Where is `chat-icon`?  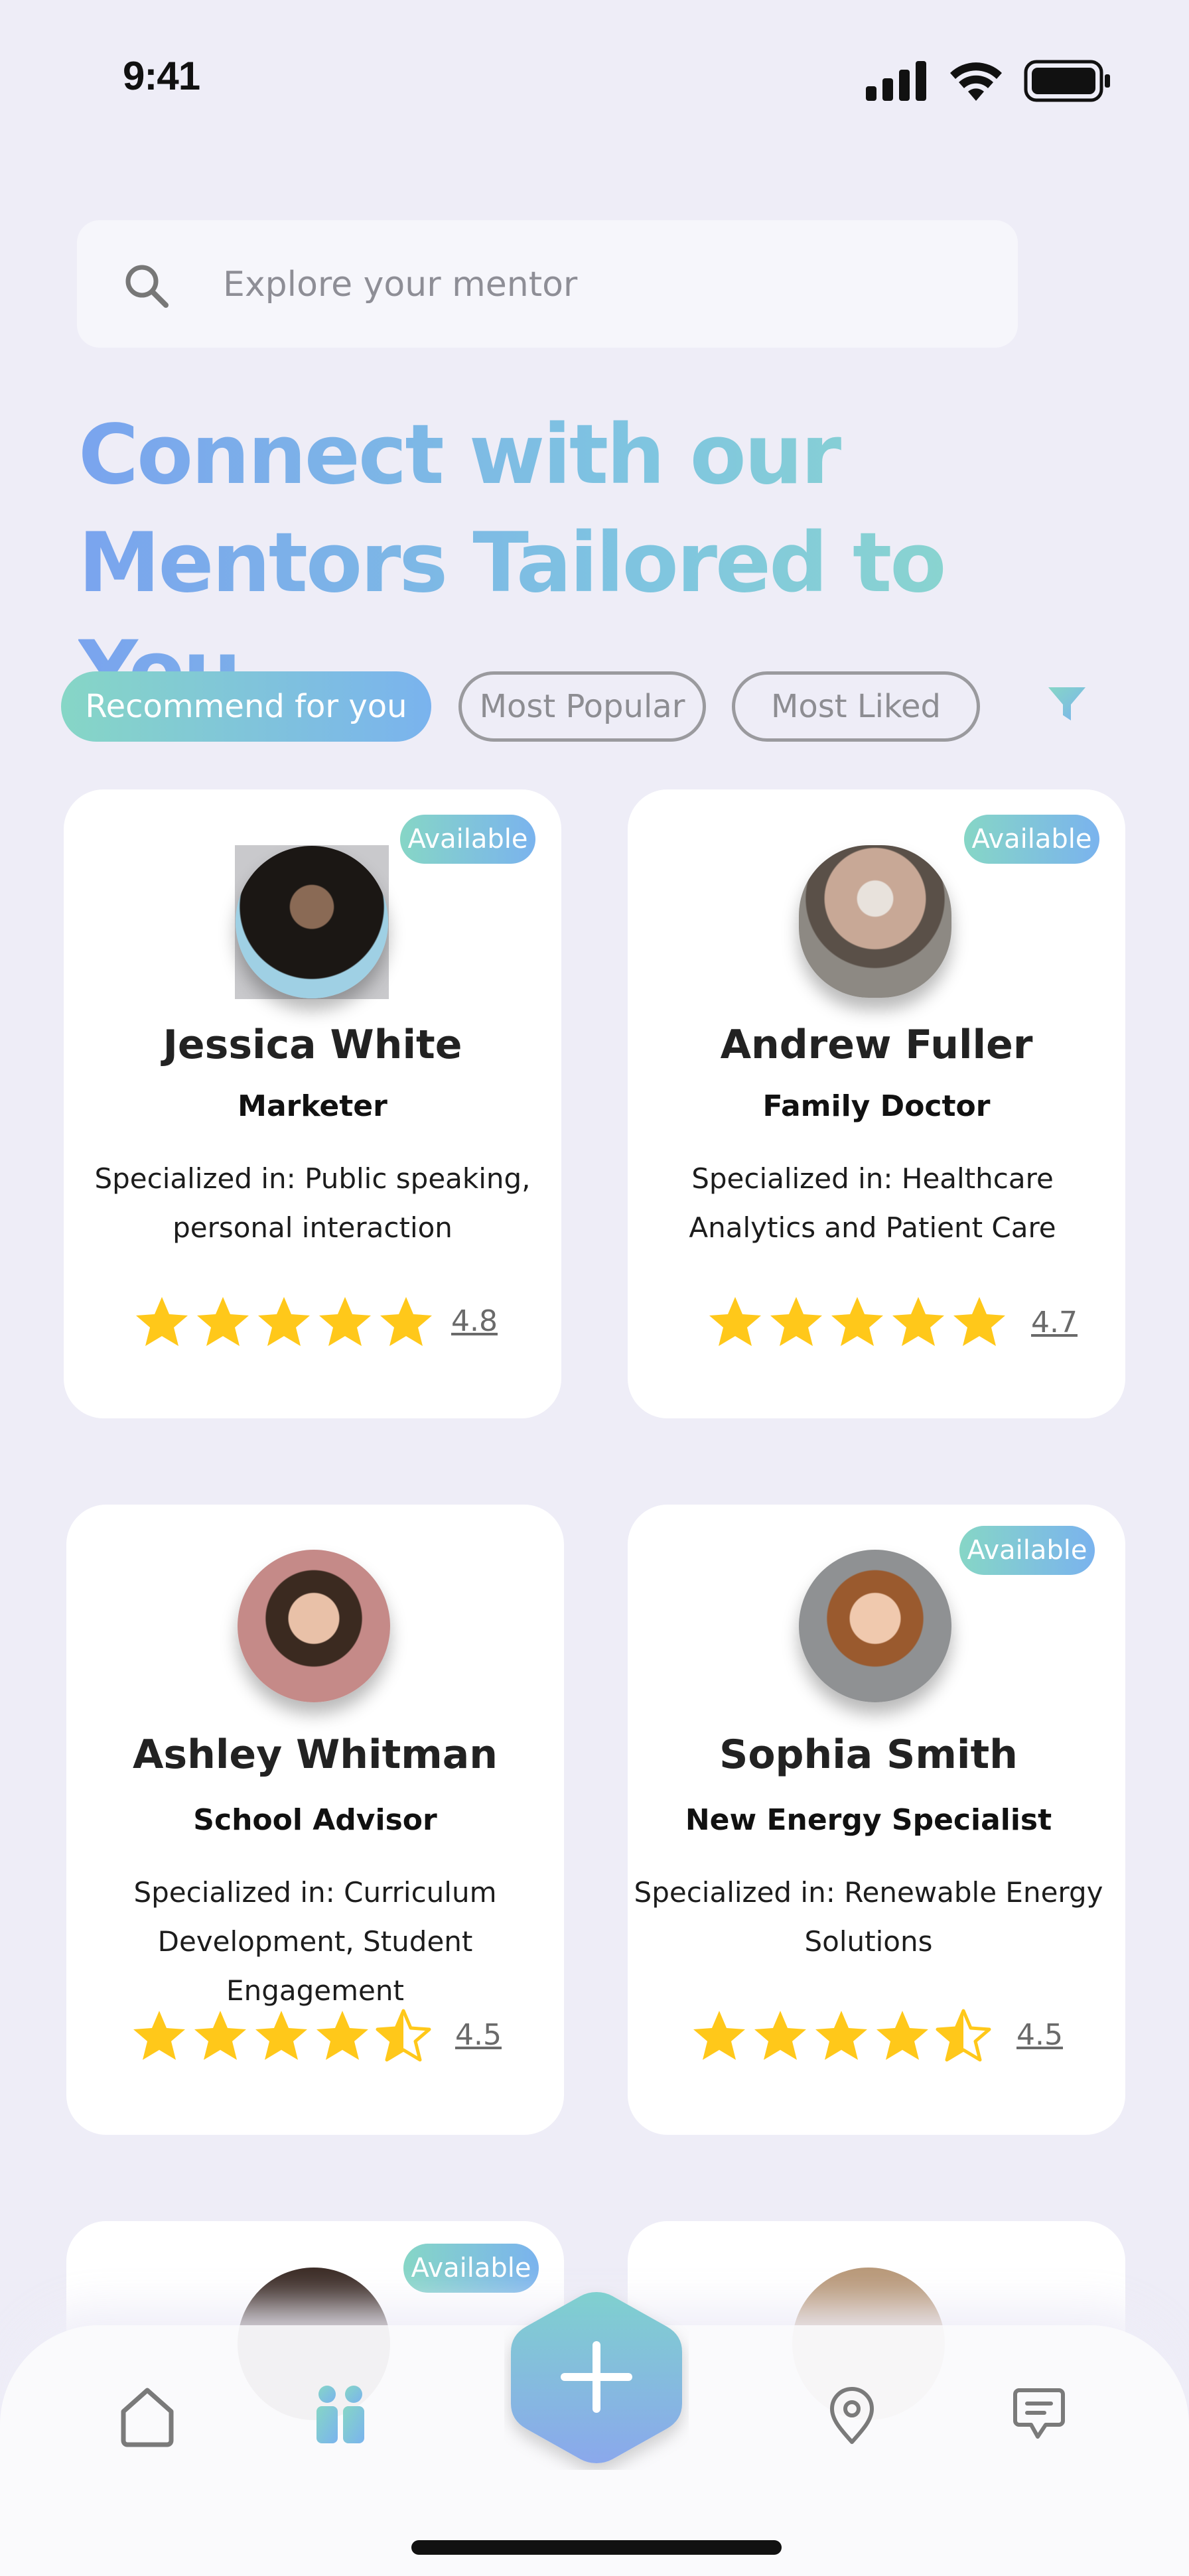
chat-icon is located at coordinates (1039, 2414).